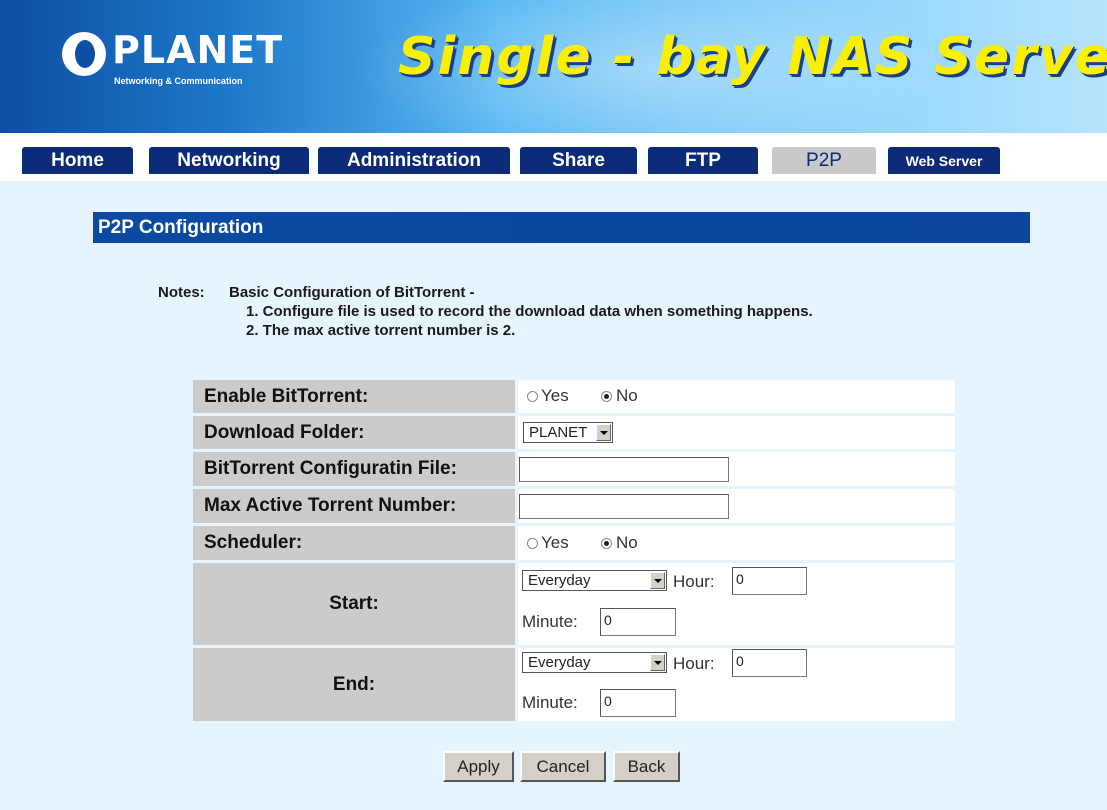 The height and width of the screenshot is (810, 1107). I want to click on scheduler-value: Yes No, so click(736, 543).